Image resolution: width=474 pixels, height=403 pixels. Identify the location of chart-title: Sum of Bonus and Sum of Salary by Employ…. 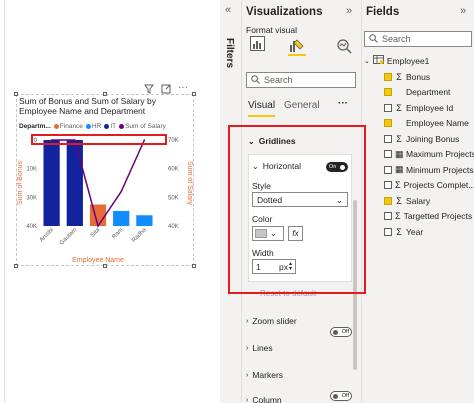
(88, 106).